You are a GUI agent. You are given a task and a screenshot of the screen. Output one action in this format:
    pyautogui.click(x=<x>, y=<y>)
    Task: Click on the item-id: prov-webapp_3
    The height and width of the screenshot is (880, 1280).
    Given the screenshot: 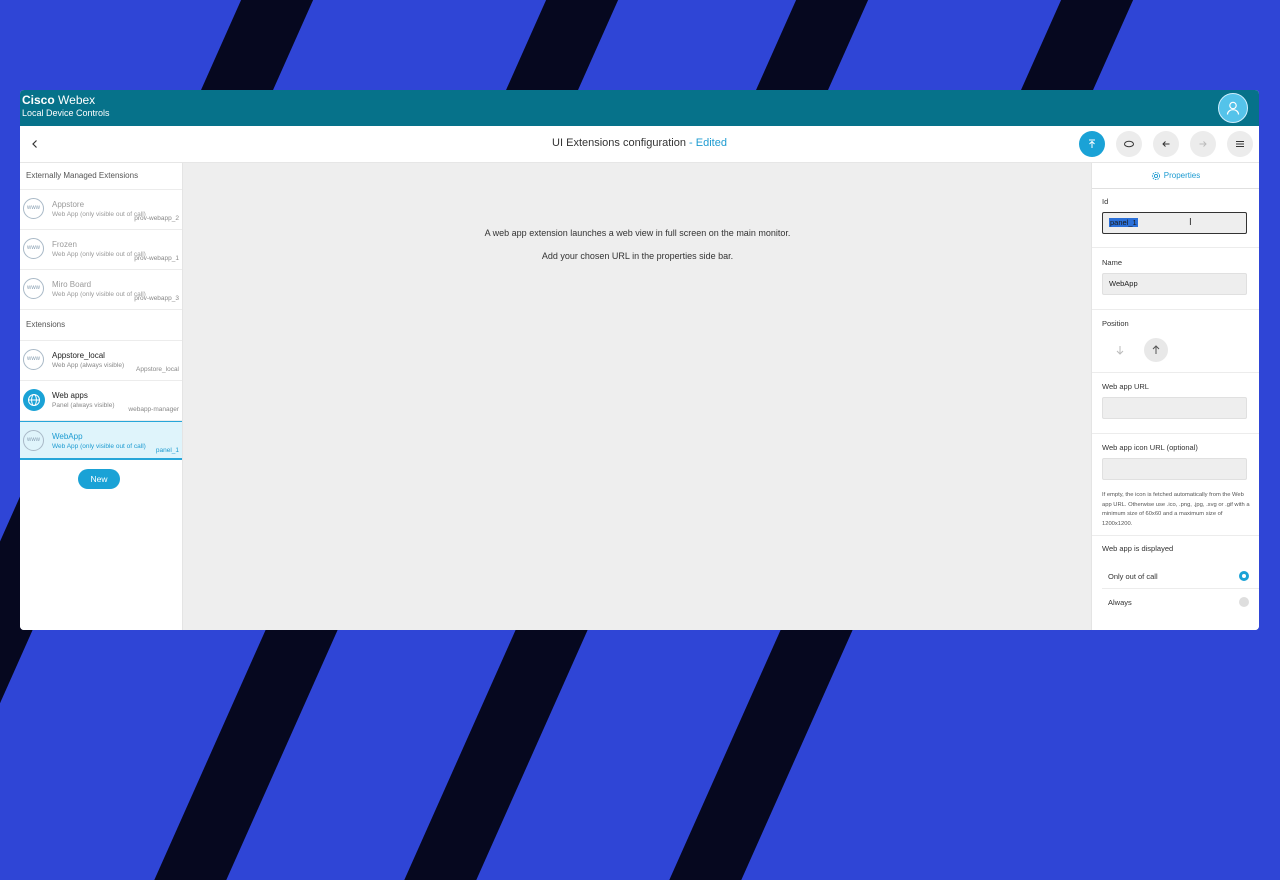 What is the action you would take?
    pyautogui.click(x=156, y=298)
    